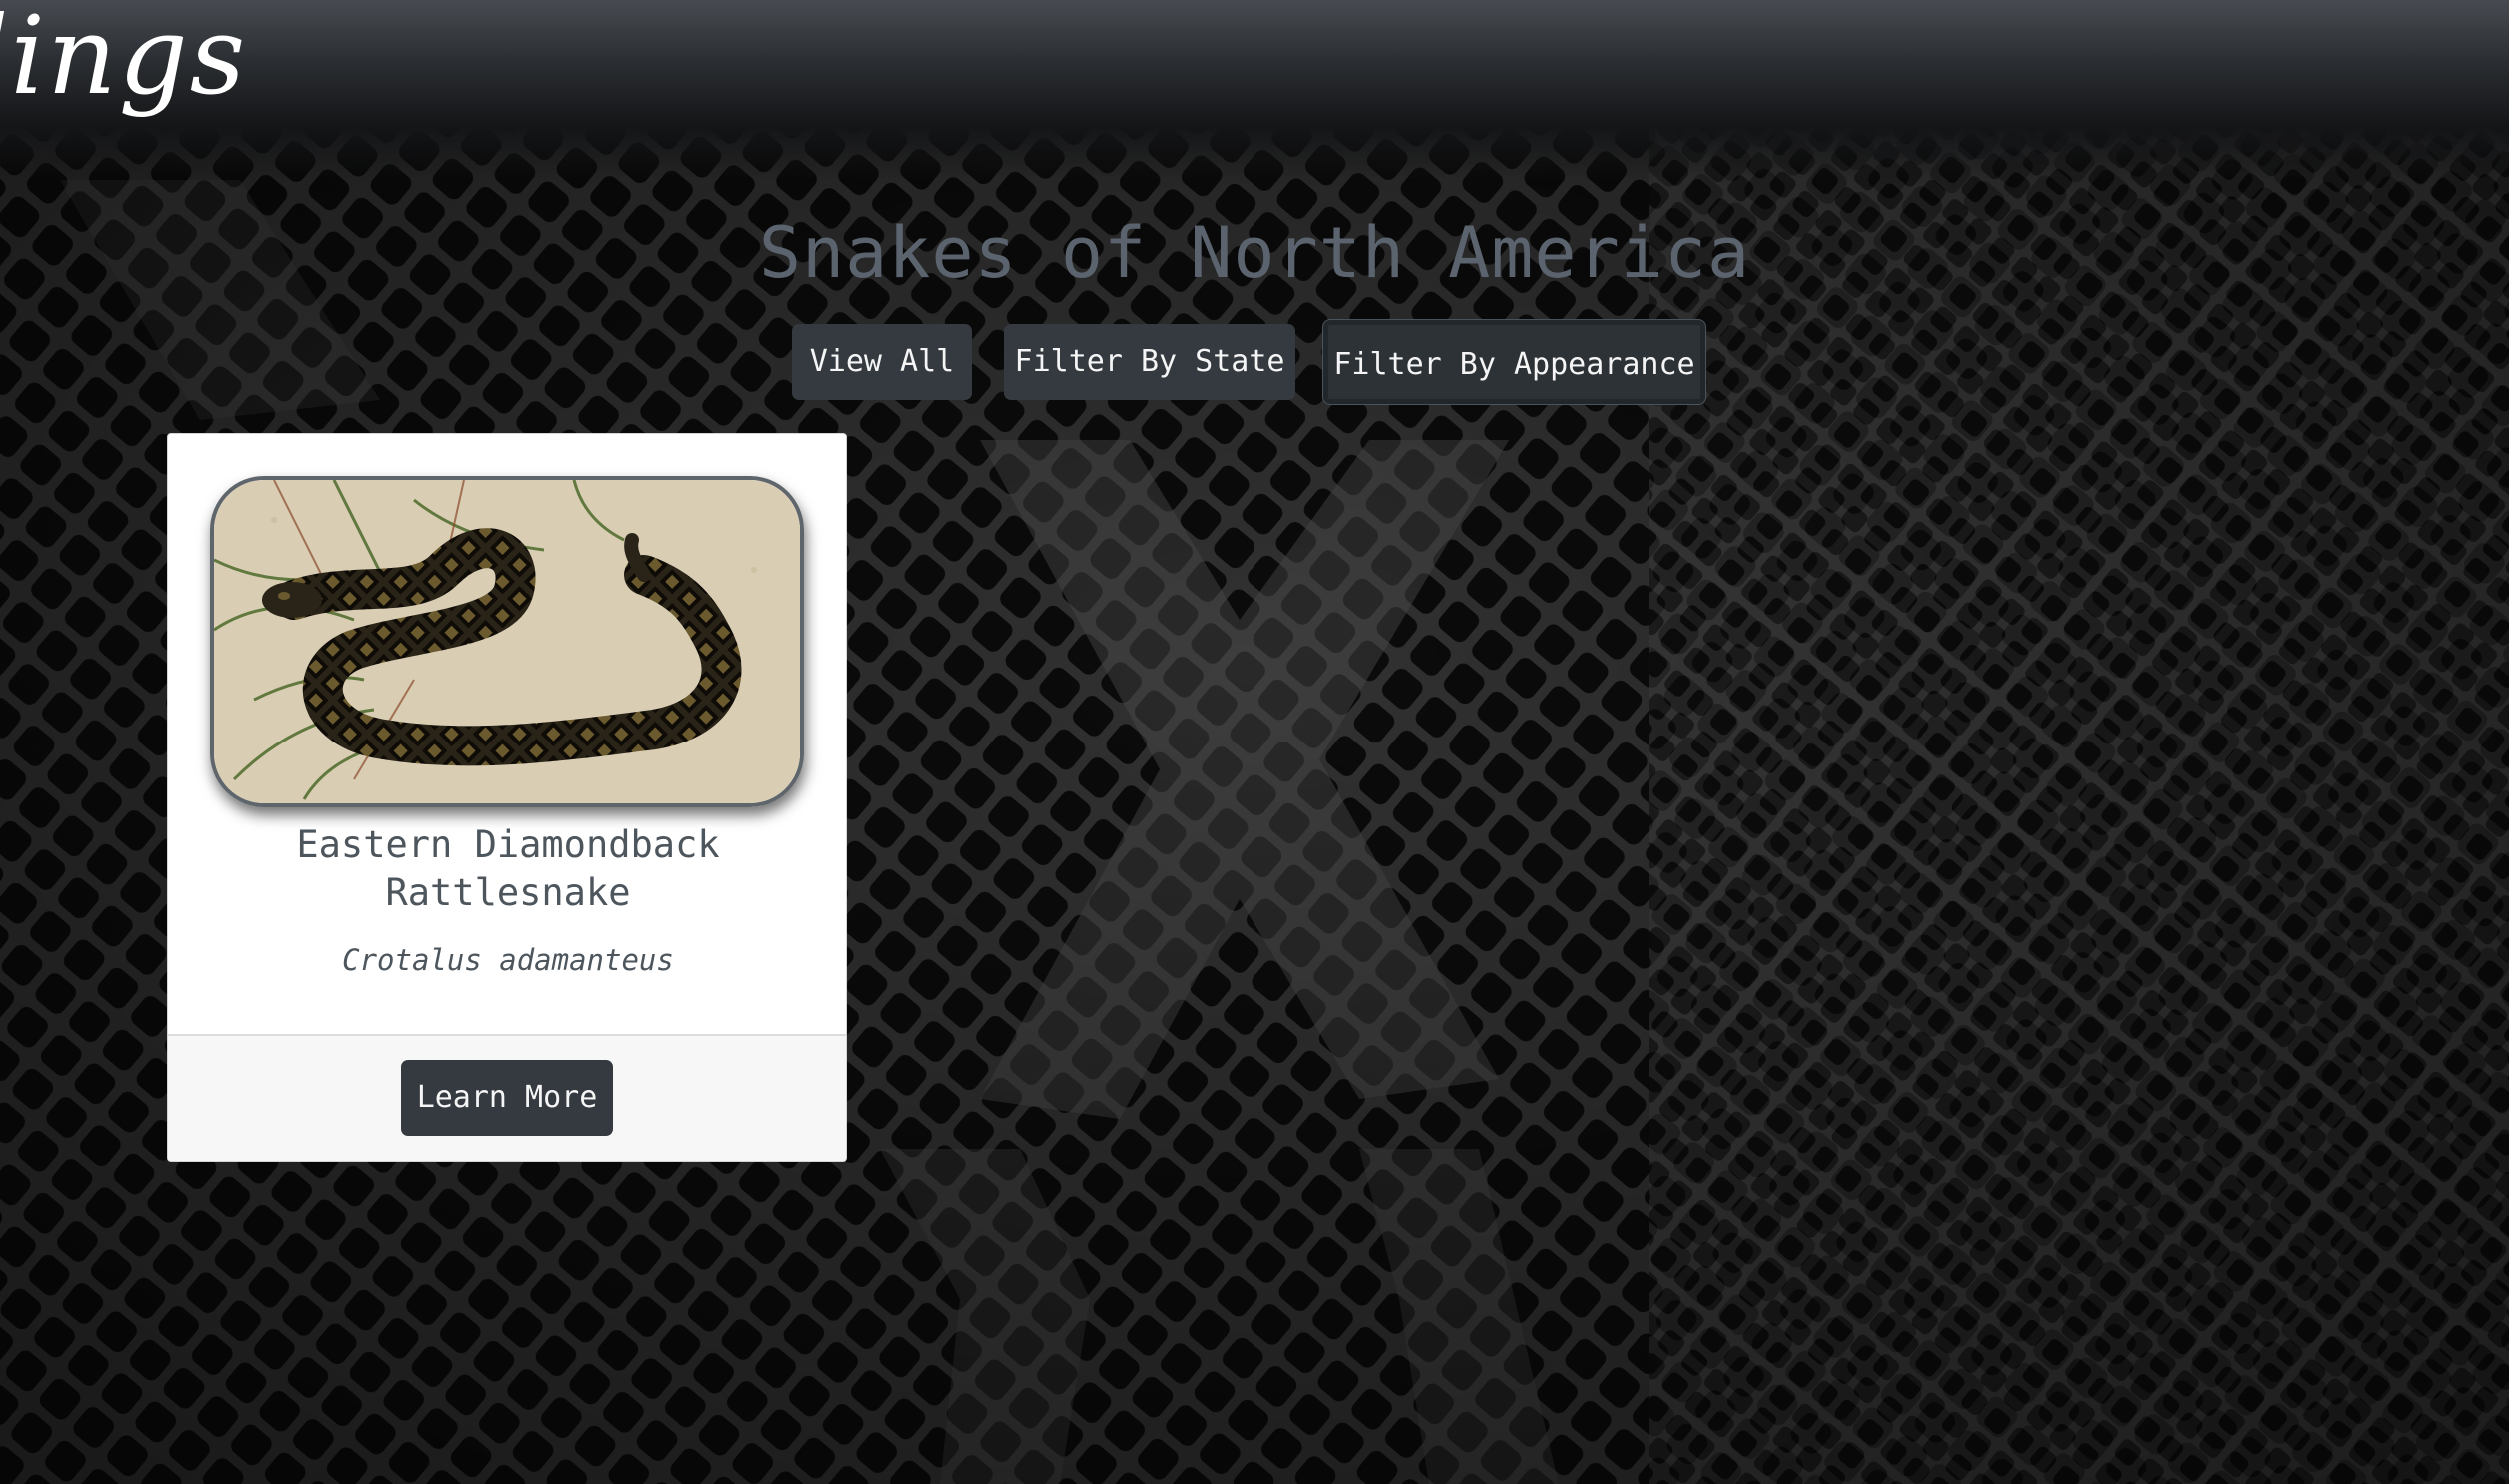 Image resolution: width=2509 pixels, height=1484 pixels. What do you see at coordinates (507, 641) in the screenshot?
I see `rattlesnake-photo` at bounding box center [507, 641].